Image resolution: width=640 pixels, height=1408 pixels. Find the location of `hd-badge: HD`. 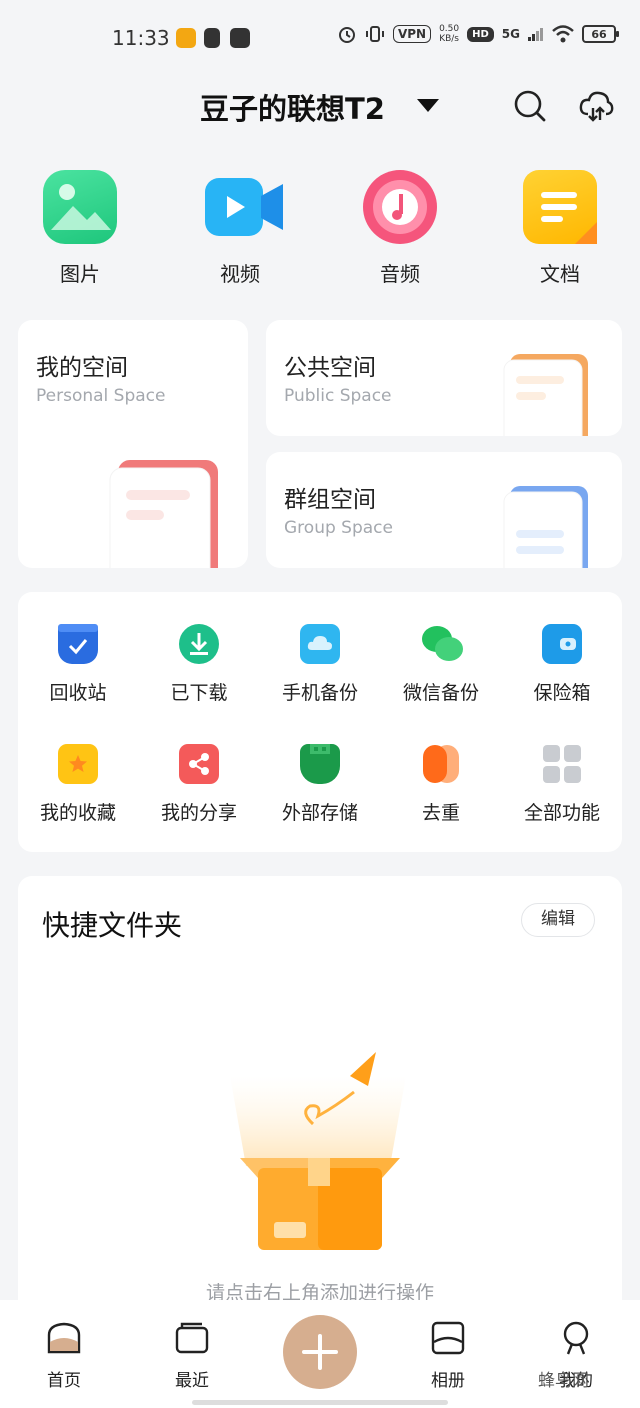

hd-badge: HD is located at coordinates (480, 34).